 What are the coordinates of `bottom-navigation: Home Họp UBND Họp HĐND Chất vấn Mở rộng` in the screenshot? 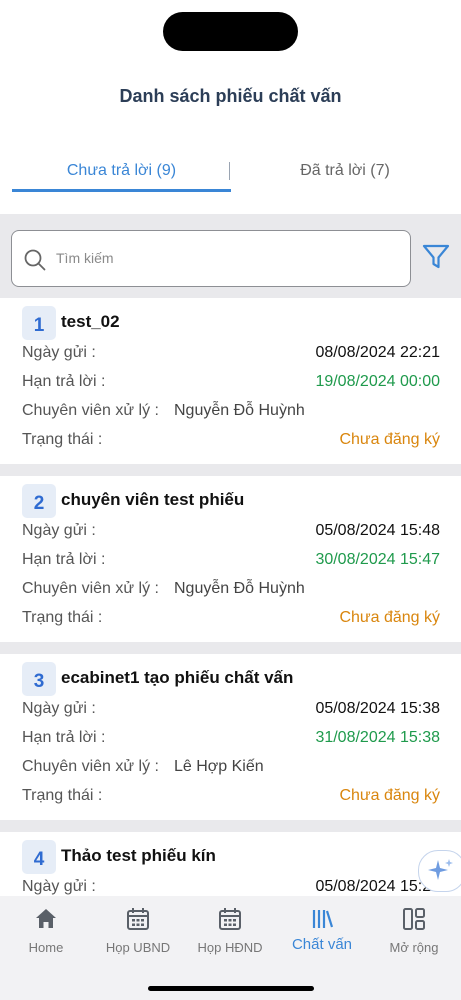 It's located at (230, 948).